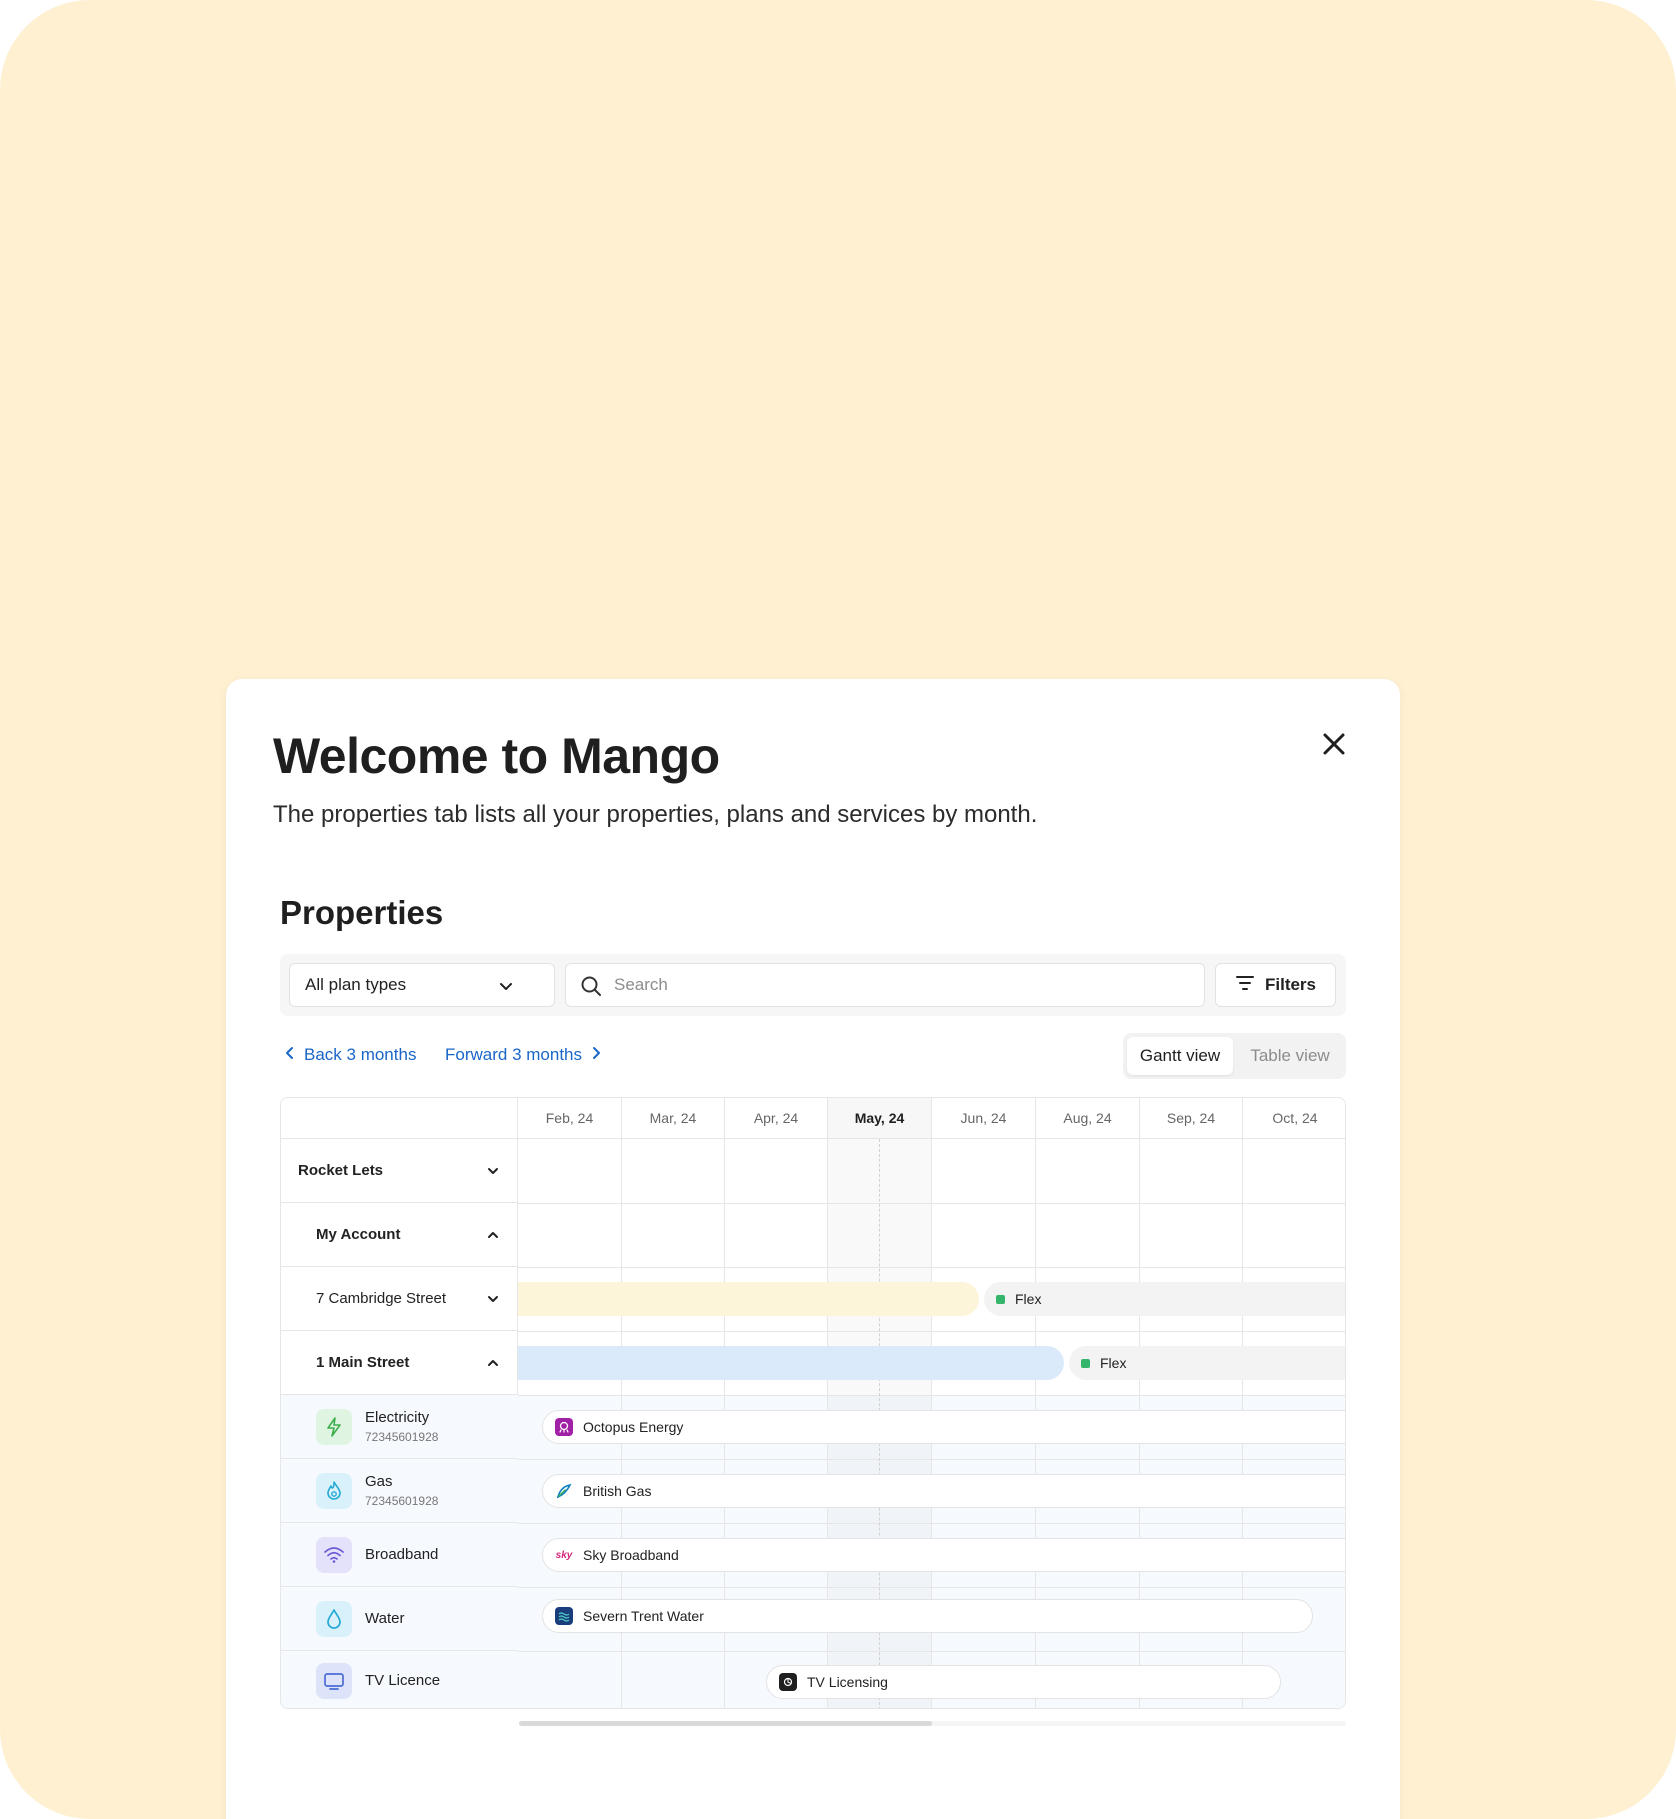  What do you see at coordinates (496, 756) in the screenshot?
I see `modal-title: Welcome to Mango` at bounding box center [496, 756].